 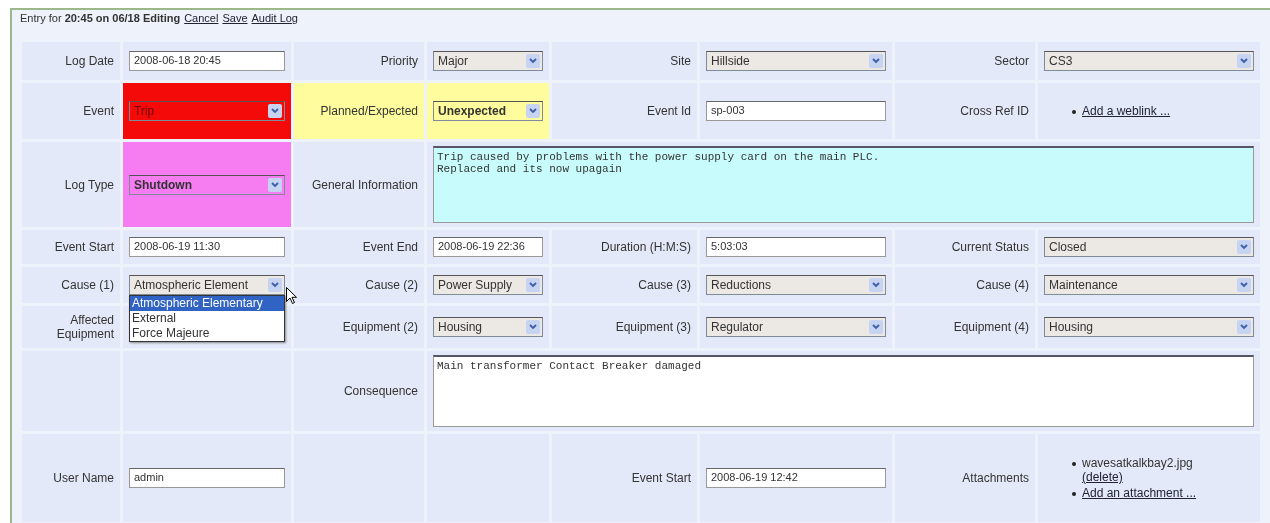 What do you see at coordinates (796, 247) in the screenshot?
I see `input-field: 5:03:03` at bounding box center [796, 247].